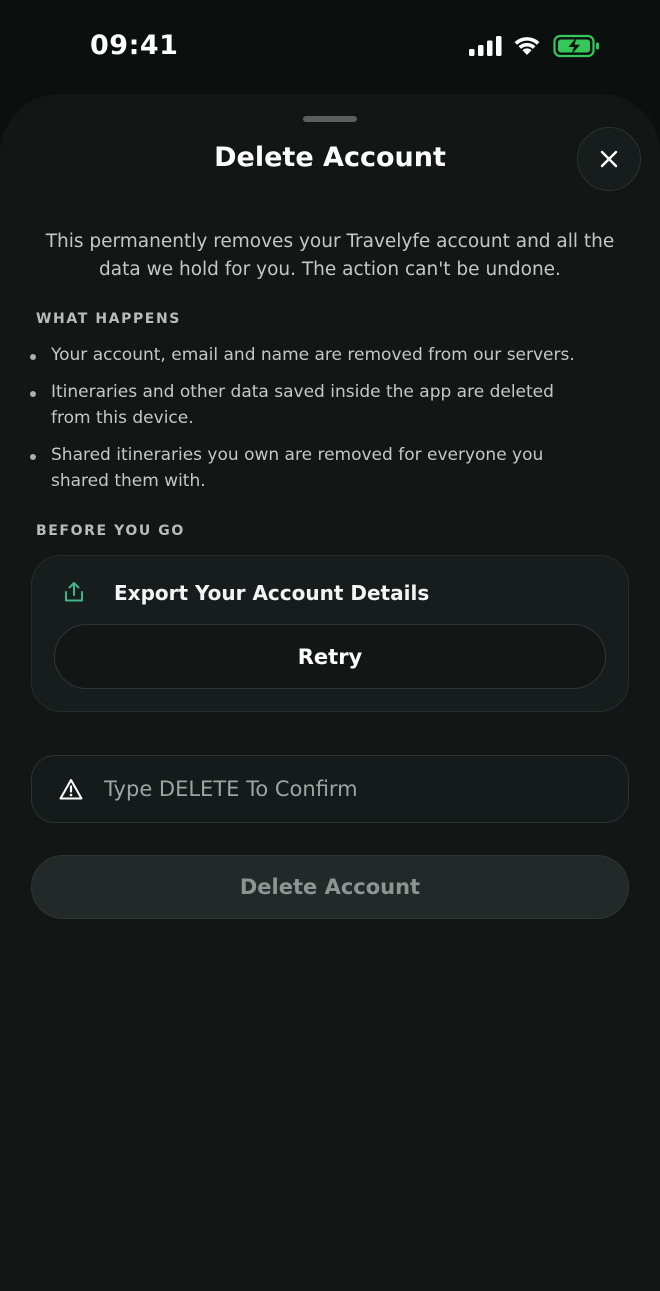 Image resolution: width=660 pixels, height=1291 pixels. What do you see at coordinates (134, 45) in the screenshot?
I see `status-time: 09:41` at bounding box center [134, 45].